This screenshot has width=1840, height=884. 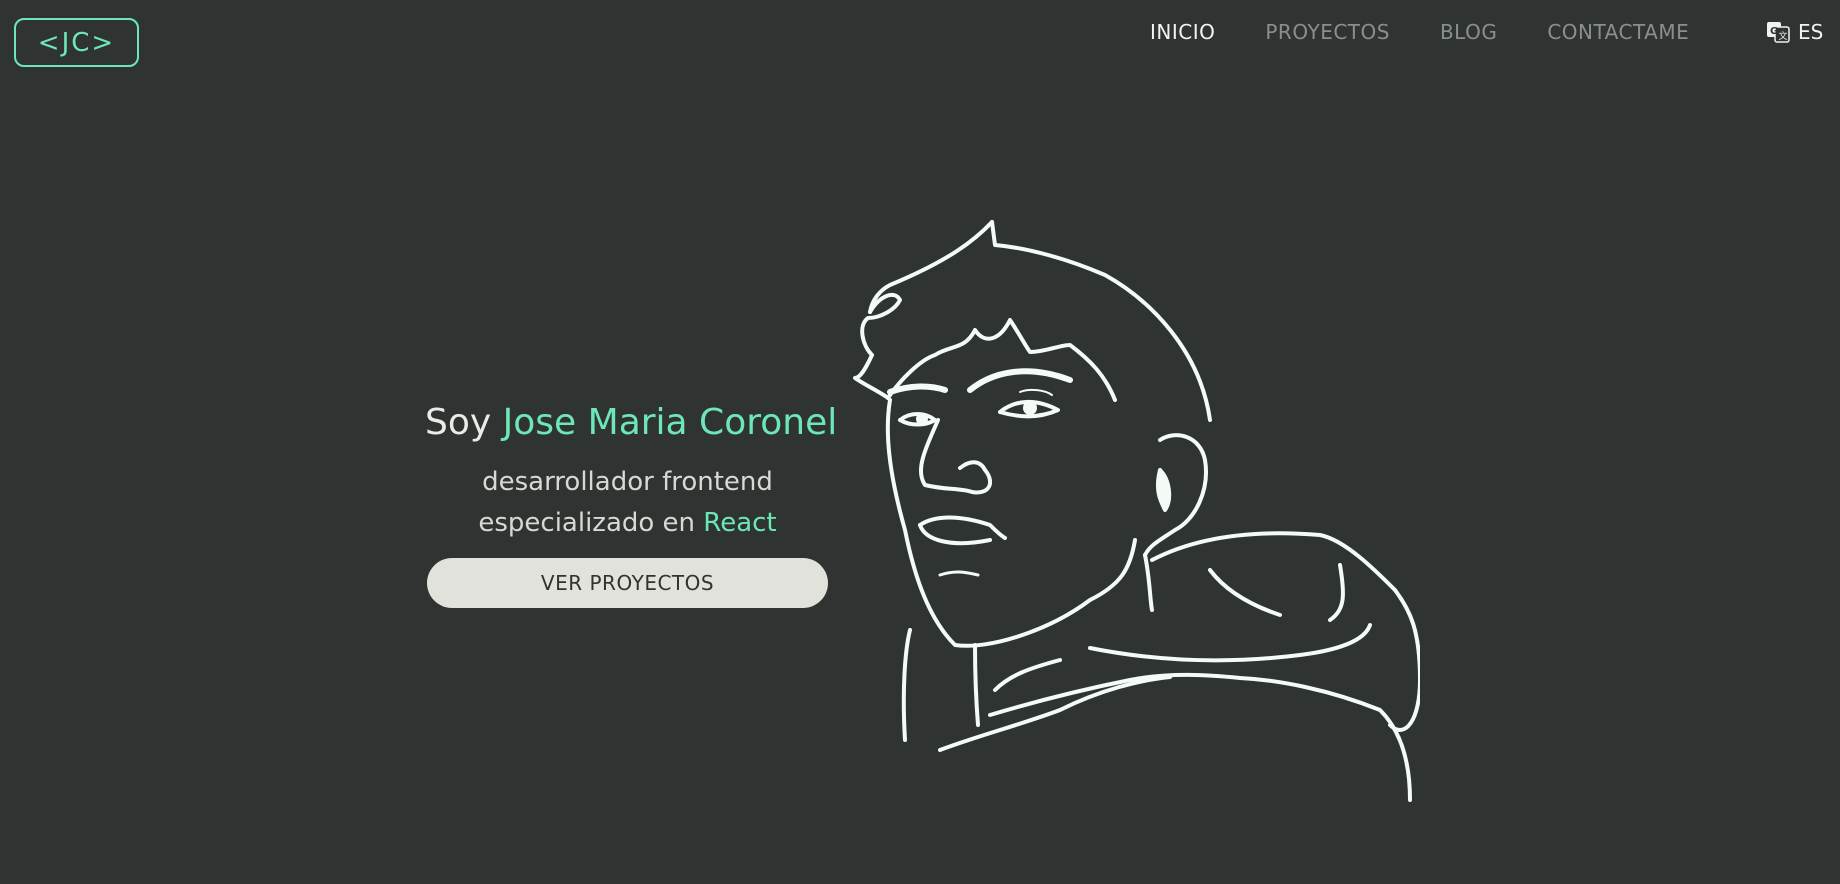 What do you see at coordinates (1182, 32) in the screenshot?
I see `nav-item-inicio: INICIO` at bounding box center [1182, 32].